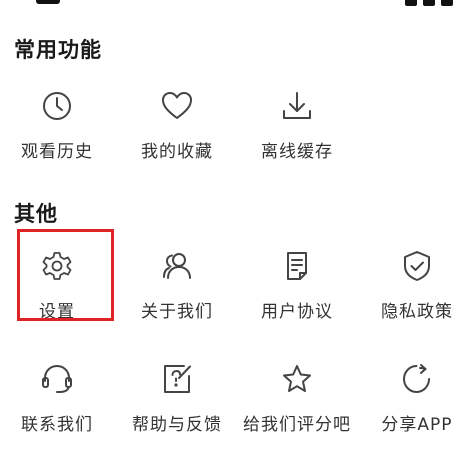  What do you see at coordinates (447, 3) in the screenshot?
I see `battery-icon` at bounding box center [447, 3].